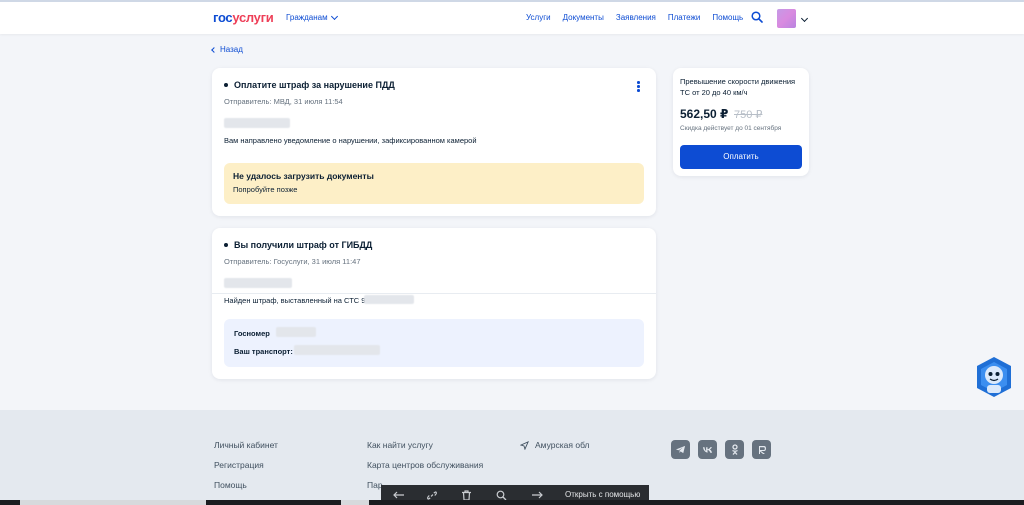 This screenshot has height=505, width=1024. What do you see at coordinates (292, 261) in the screenshot?
I see `notice-sender: Отправитель: Госуслуги, 31 июля 11:47` at bounding box center [292, 261].